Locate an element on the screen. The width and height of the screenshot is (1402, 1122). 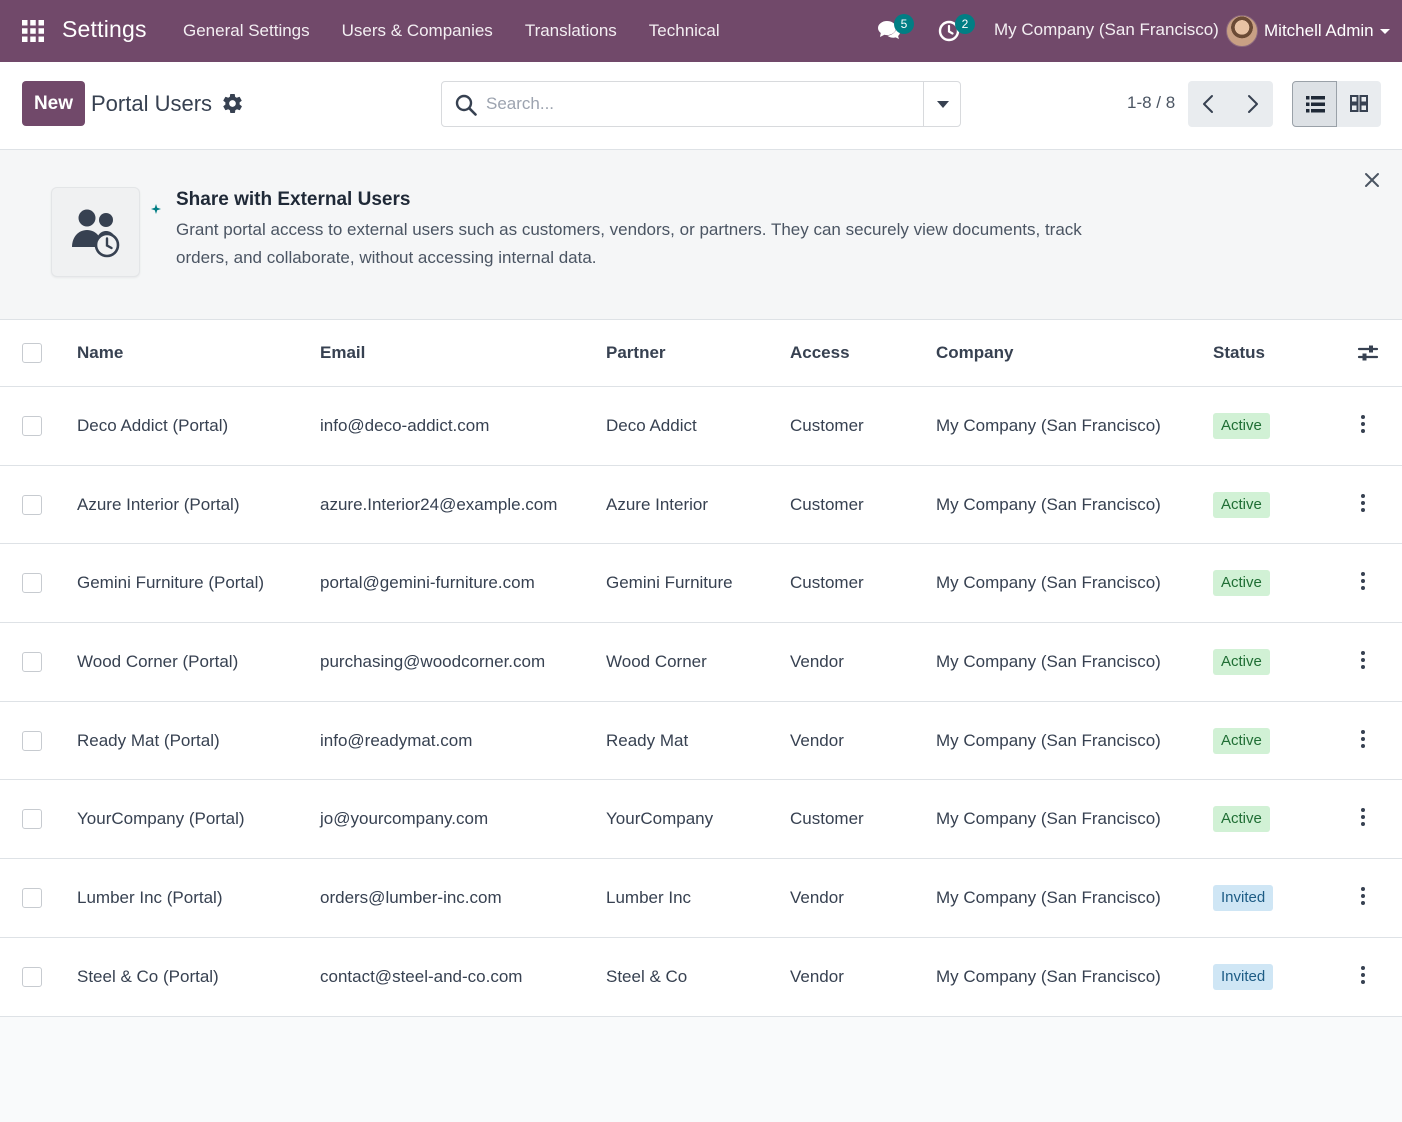
column-header-status: Status is located at coordinates (1239, 353).